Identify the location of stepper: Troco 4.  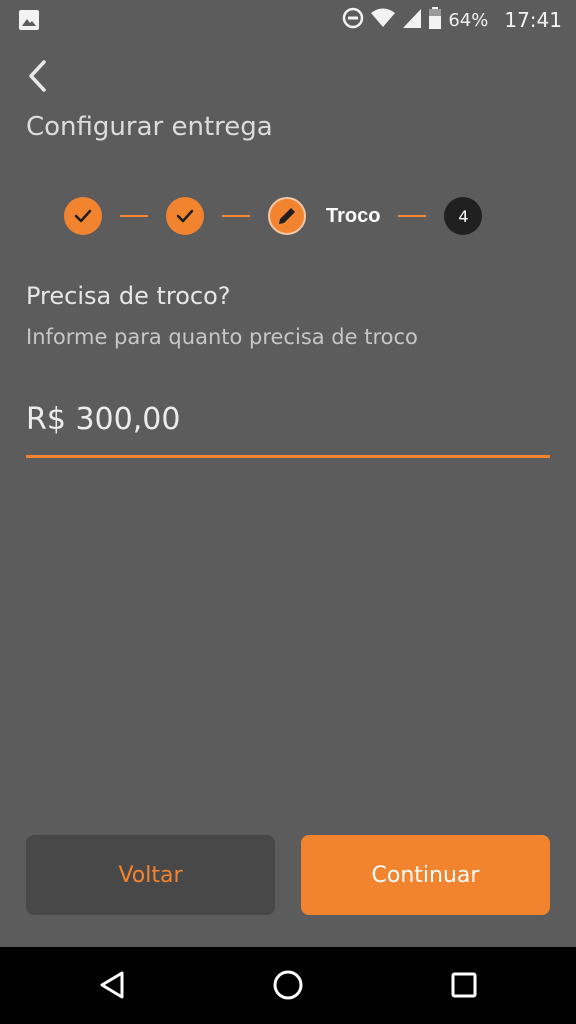
(273, 216).